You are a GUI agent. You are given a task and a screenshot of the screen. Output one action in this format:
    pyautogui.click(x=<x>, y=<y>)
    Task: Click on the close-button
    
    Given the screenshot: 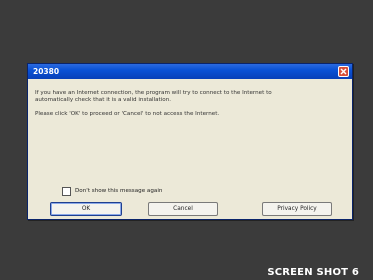 What is the action you would take?
    pyautogui.click(x=343, y=71)
    